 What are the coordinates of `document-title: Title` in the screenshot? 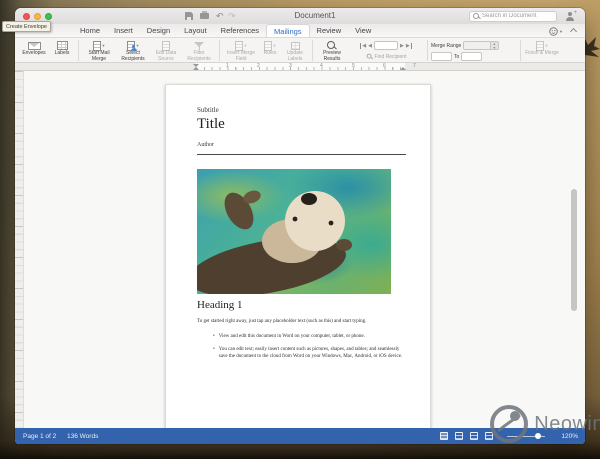 It's located at (211, 124).